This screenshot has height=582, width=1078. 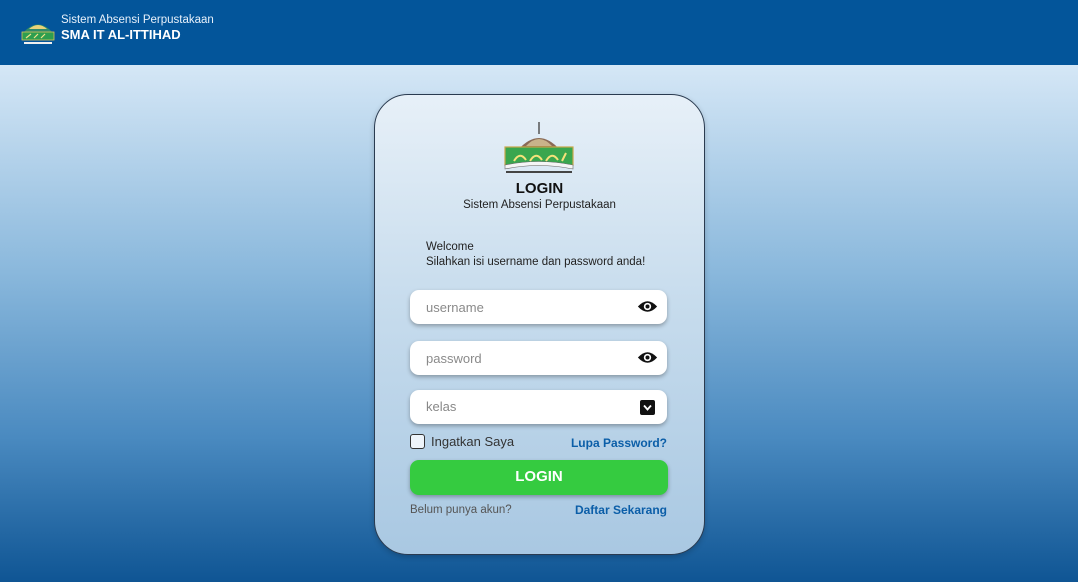 What do you see at coordinates (539, 477) in the screenshot?
I see `login-button: LOGIN` at bounding box center [539, 477].